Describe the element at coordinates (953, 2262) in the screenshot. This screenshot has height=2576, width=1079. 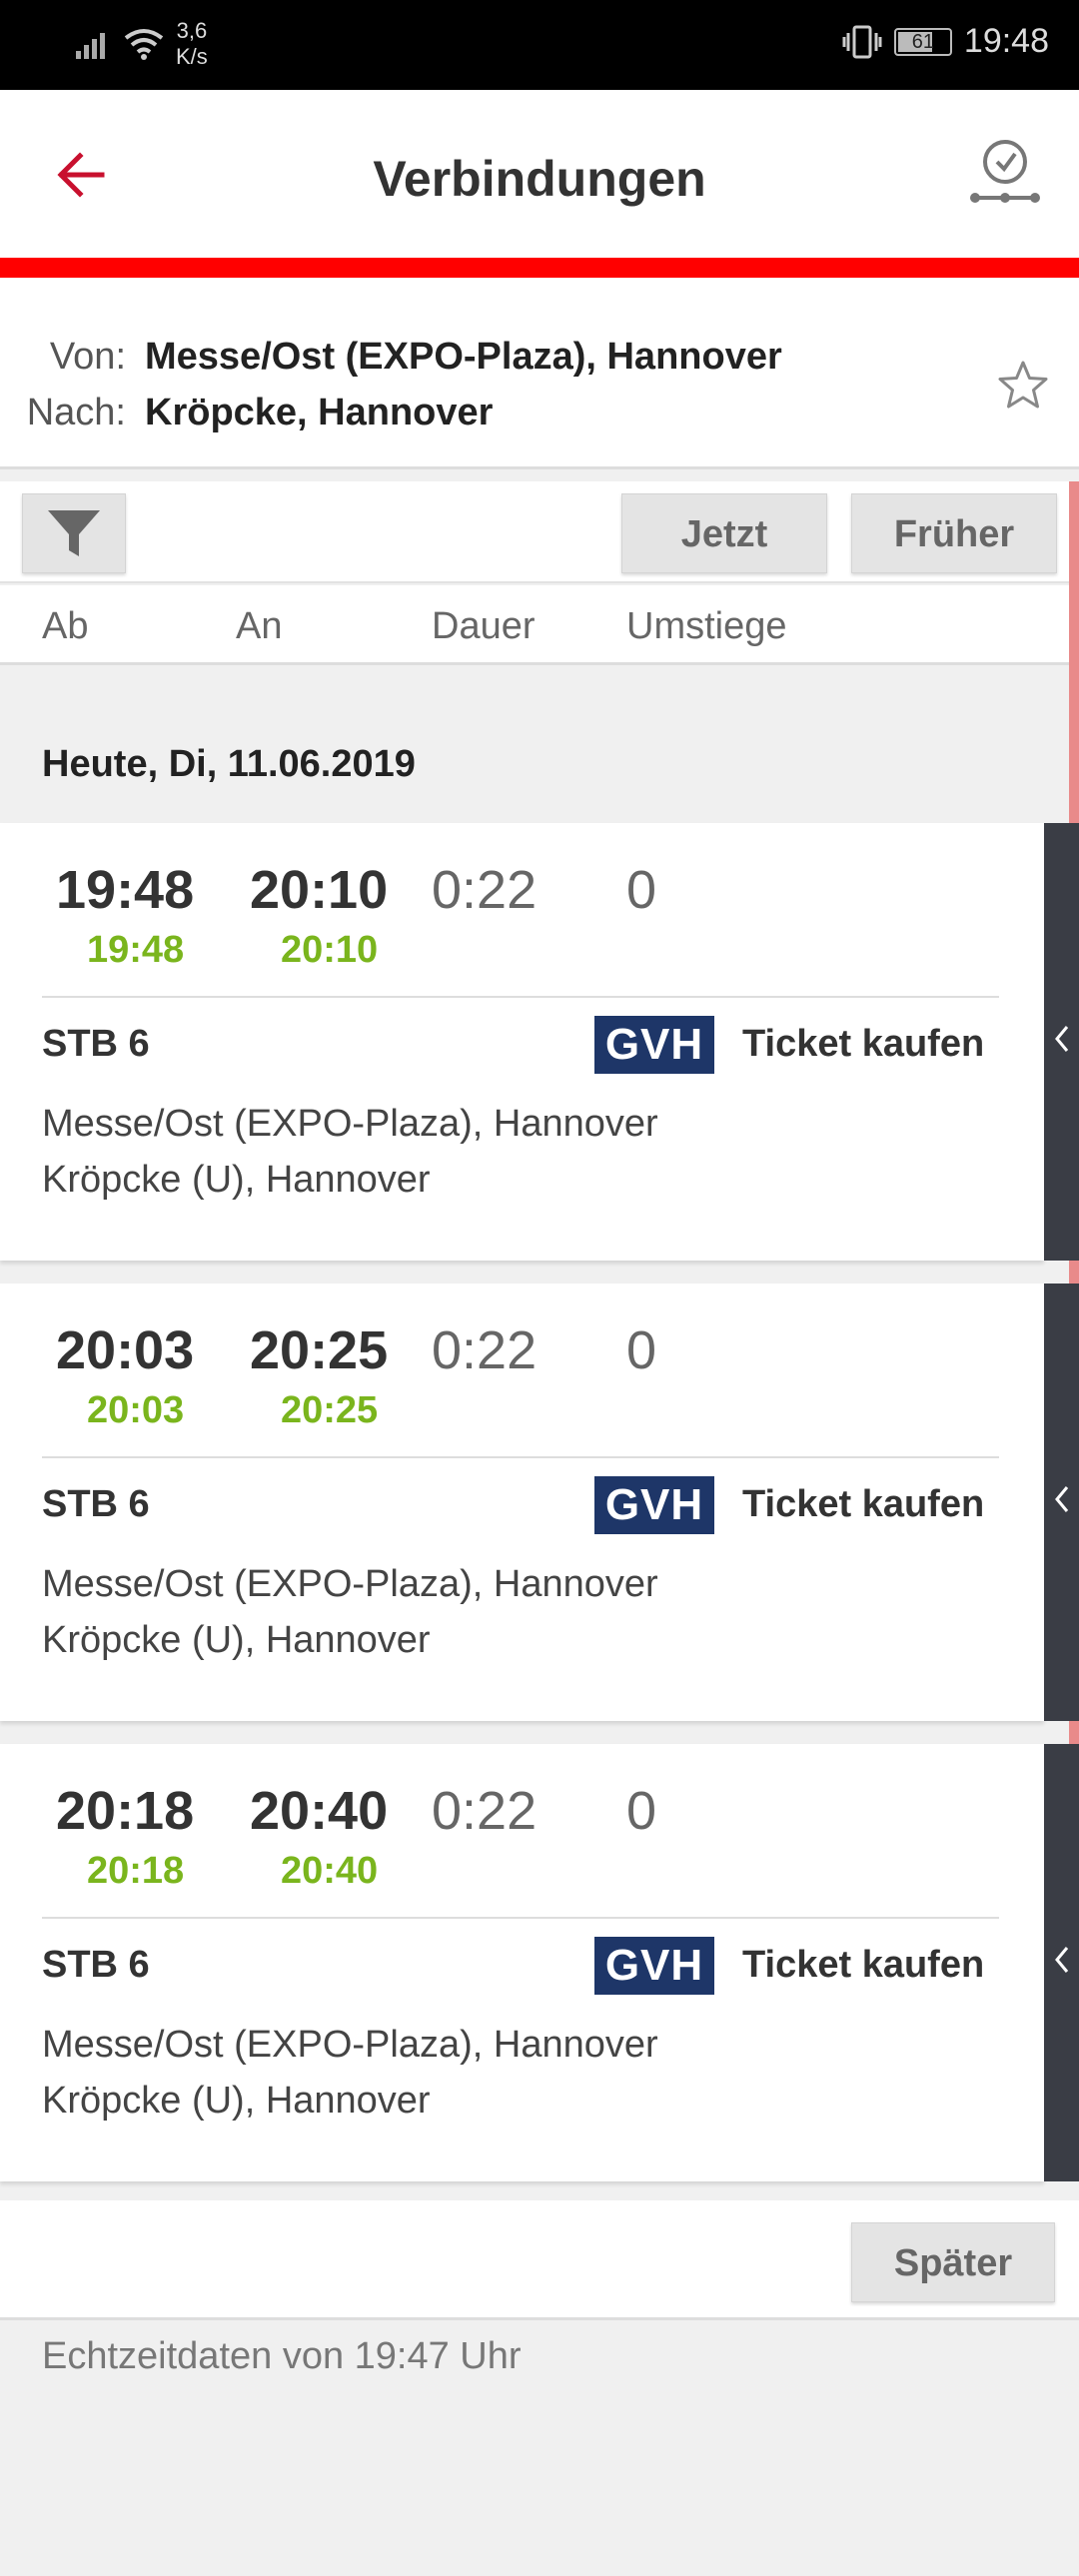
I see `later-button: Später` at that location.